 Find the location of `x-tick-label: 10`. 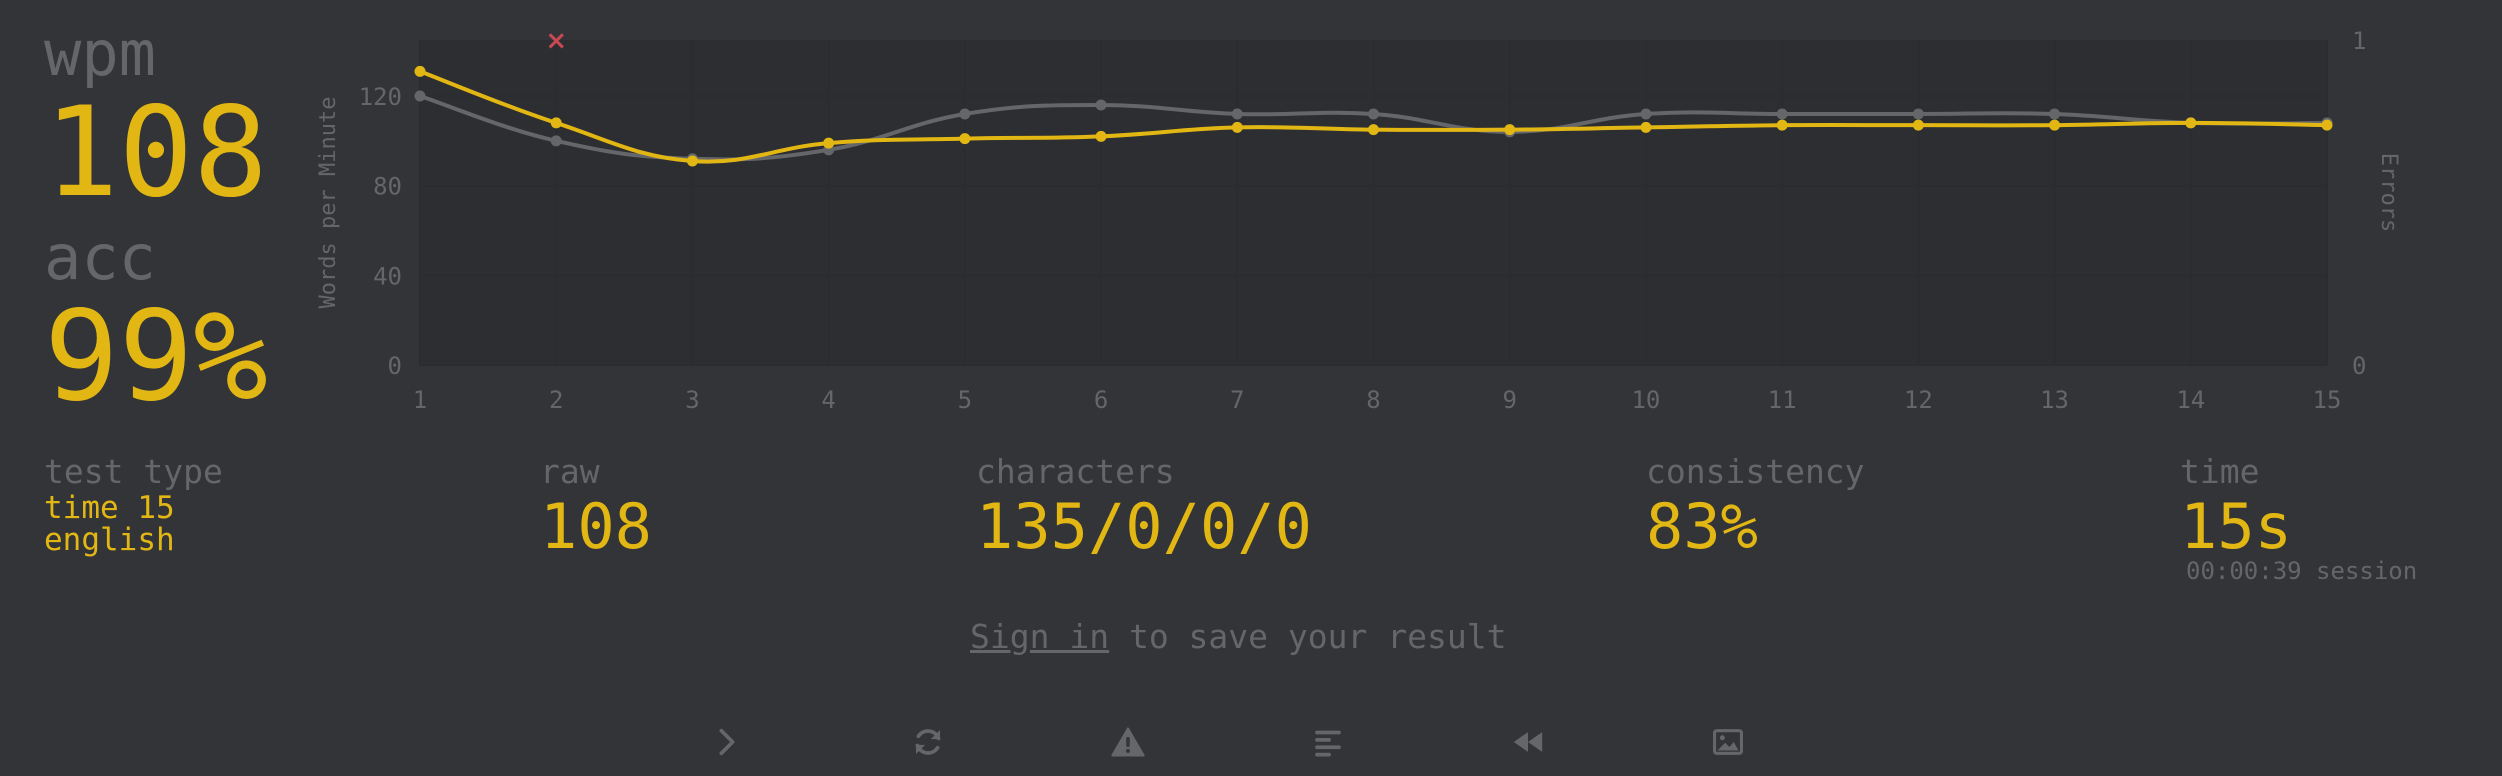

x-tick-label: 10 is located at coordinates (1645, 400).